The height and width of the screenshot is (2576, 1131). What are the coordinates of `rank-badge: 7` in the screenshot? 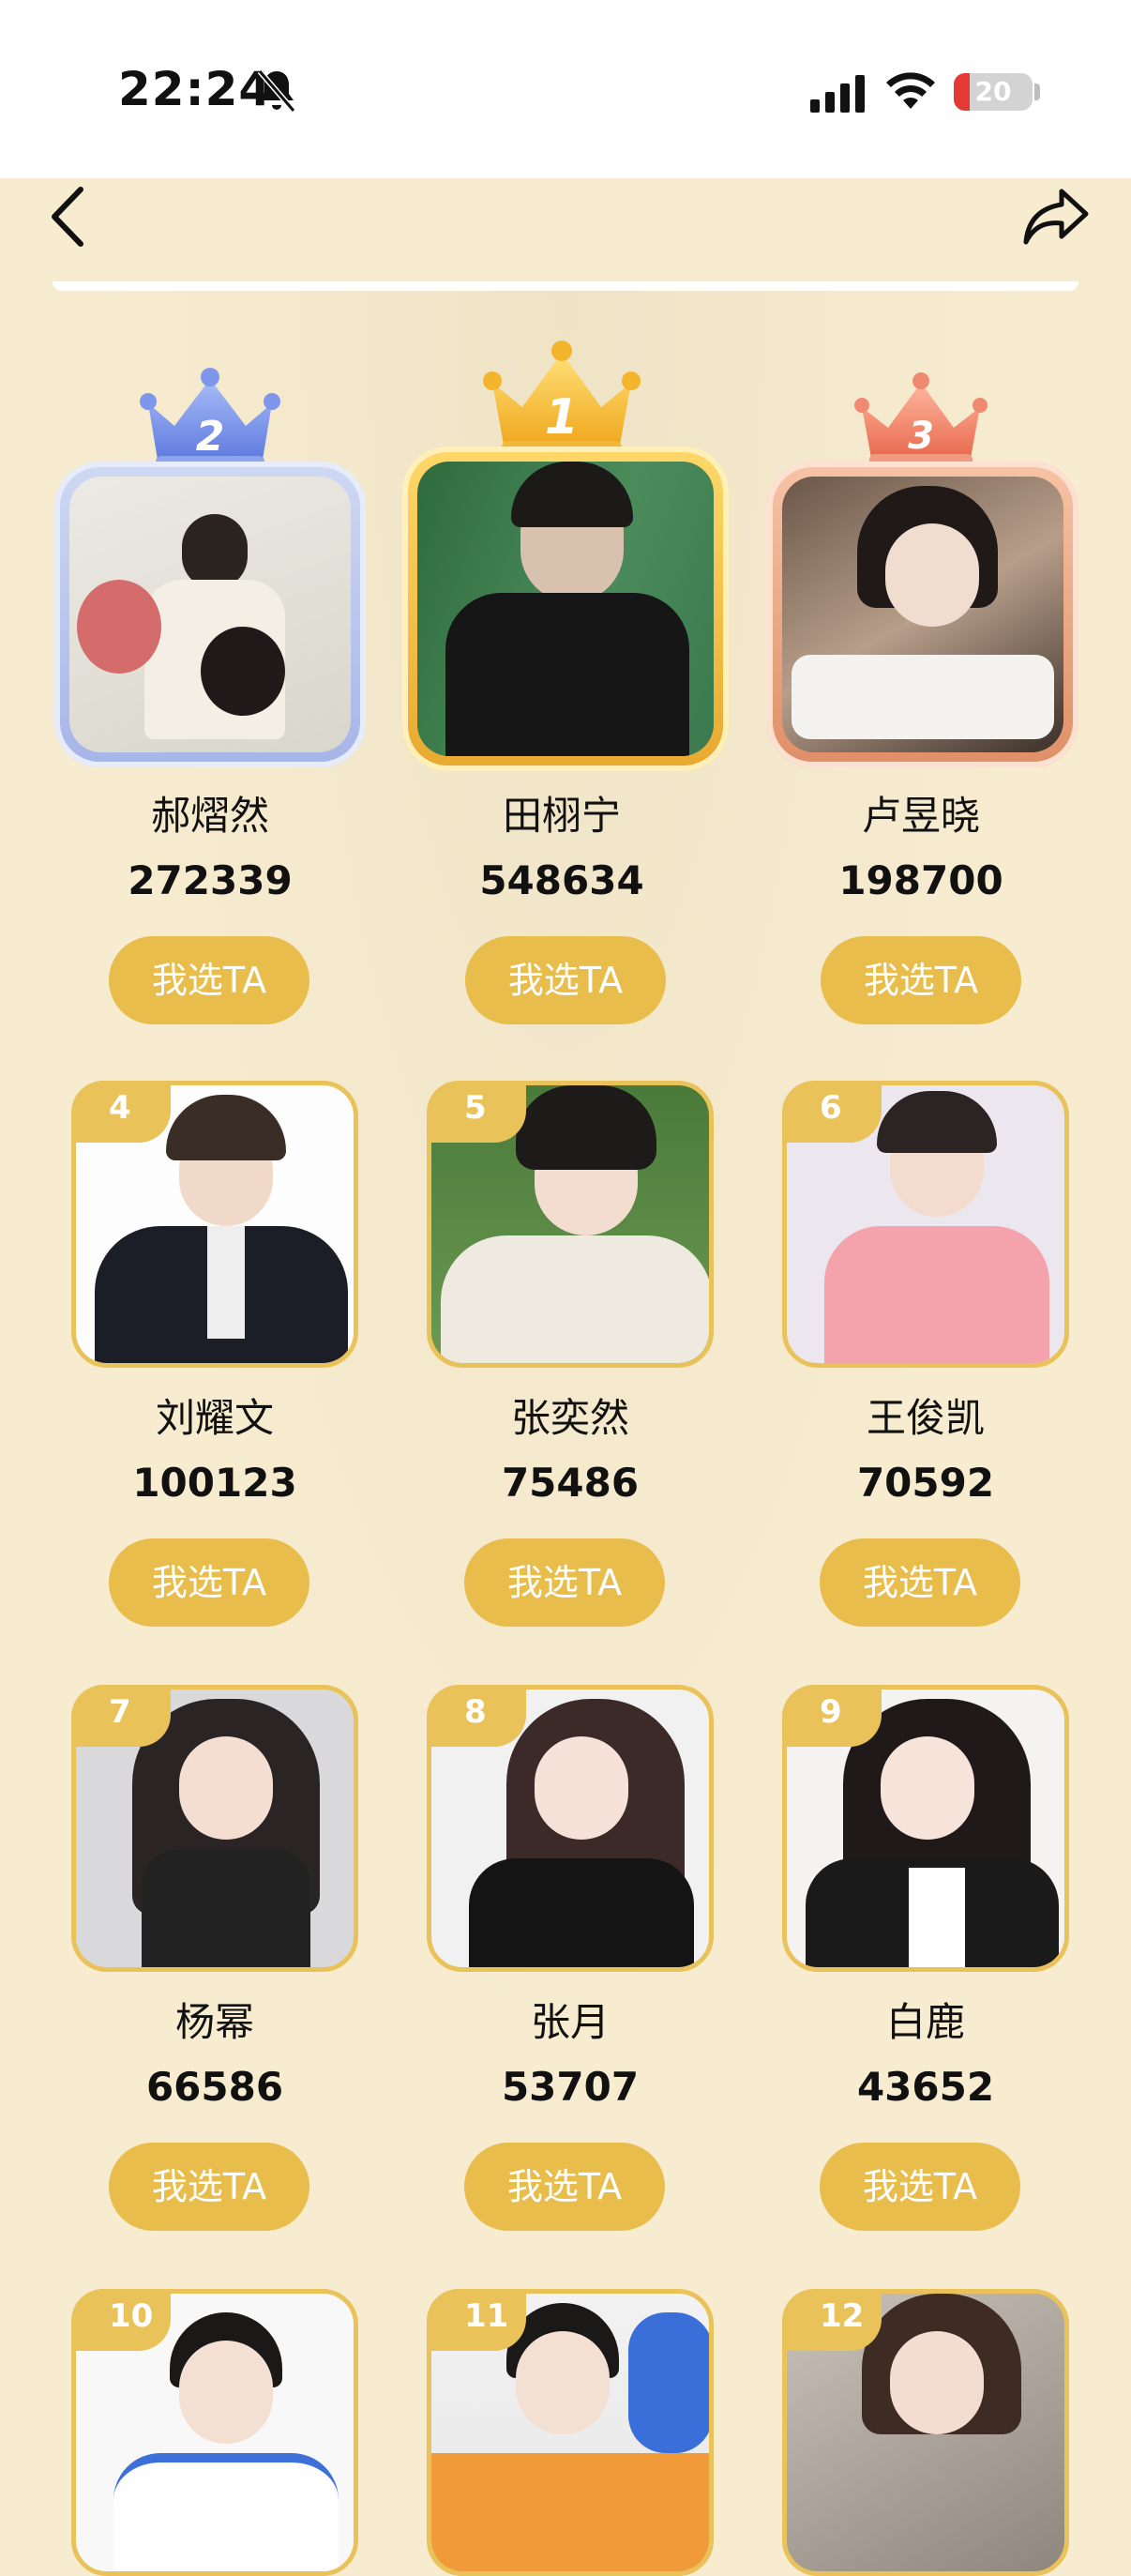 It's located at (121, 1716).